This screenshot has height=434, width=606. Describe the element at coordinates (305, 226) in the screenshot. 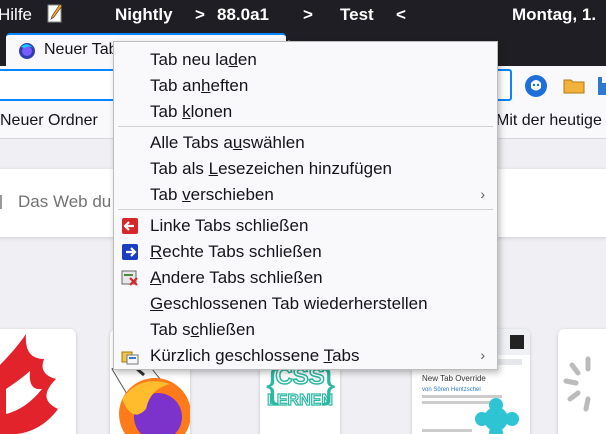

I see `menu-item-close-left-tabs: Linke Tabs schließen` at that location.